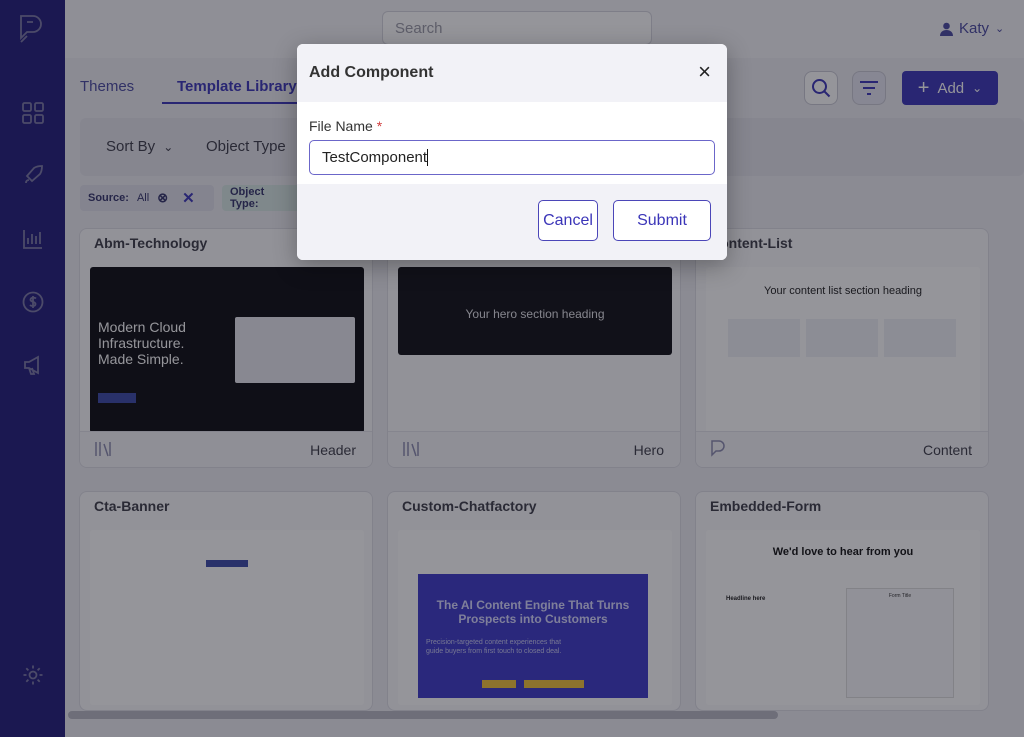  I want to click on dialog-title: Add Component, so click(371, 72).